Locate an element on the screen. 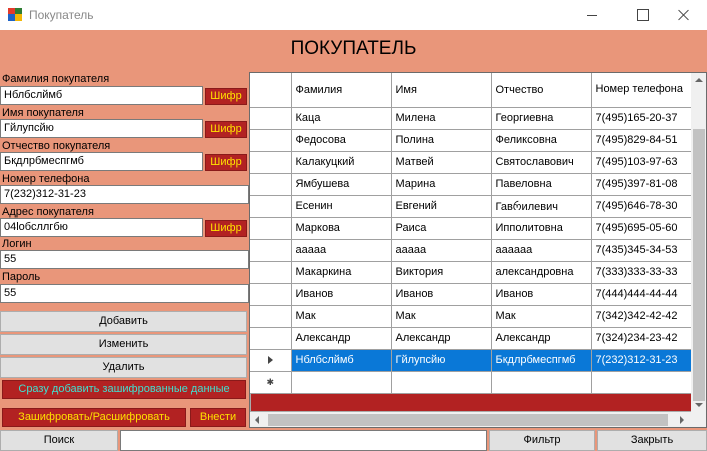  scroll-right-icon is located at coordinates (682, 420).